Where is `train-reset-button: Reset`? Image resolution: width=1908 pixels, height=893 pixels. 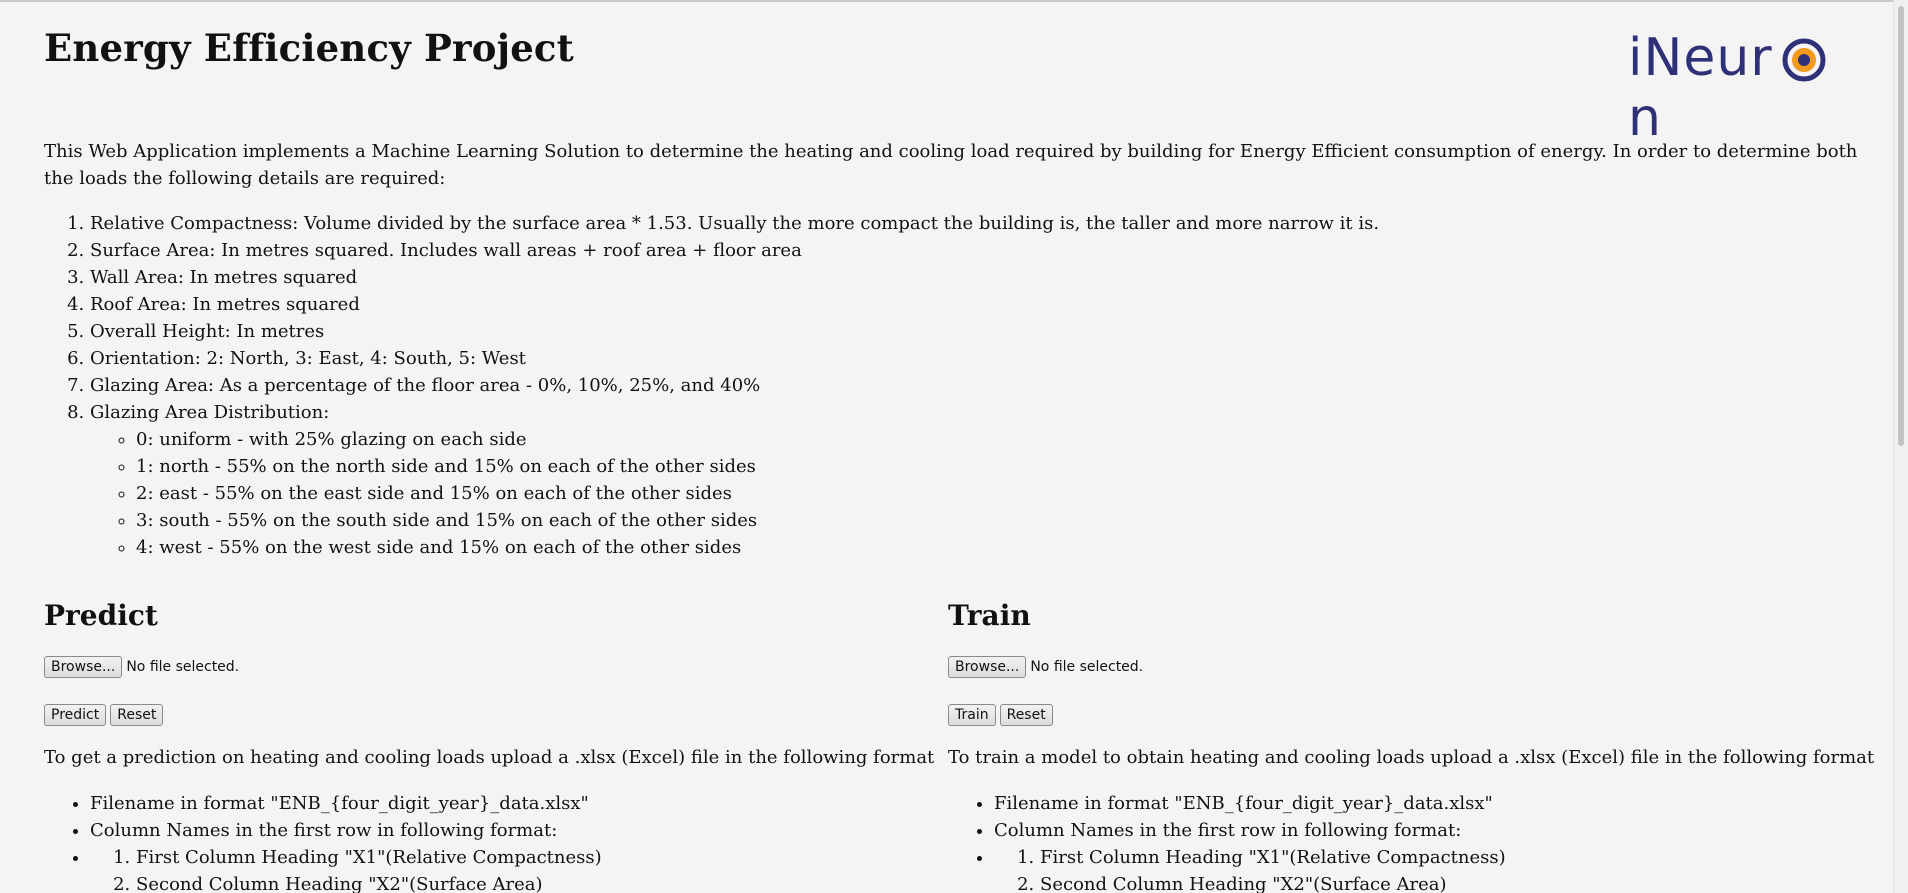
train-reset-button: Reset is located at coordinates (1026, 715).